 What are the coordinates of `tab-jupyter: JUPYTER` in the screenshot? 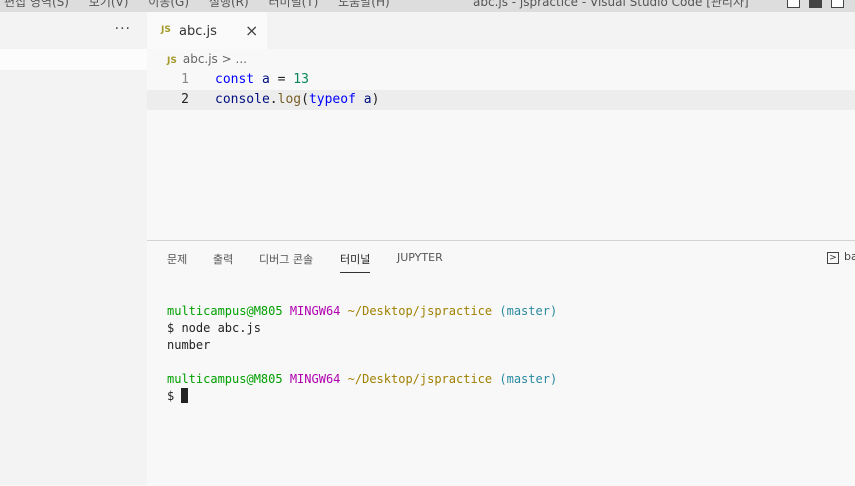 It's located at (420, 260).